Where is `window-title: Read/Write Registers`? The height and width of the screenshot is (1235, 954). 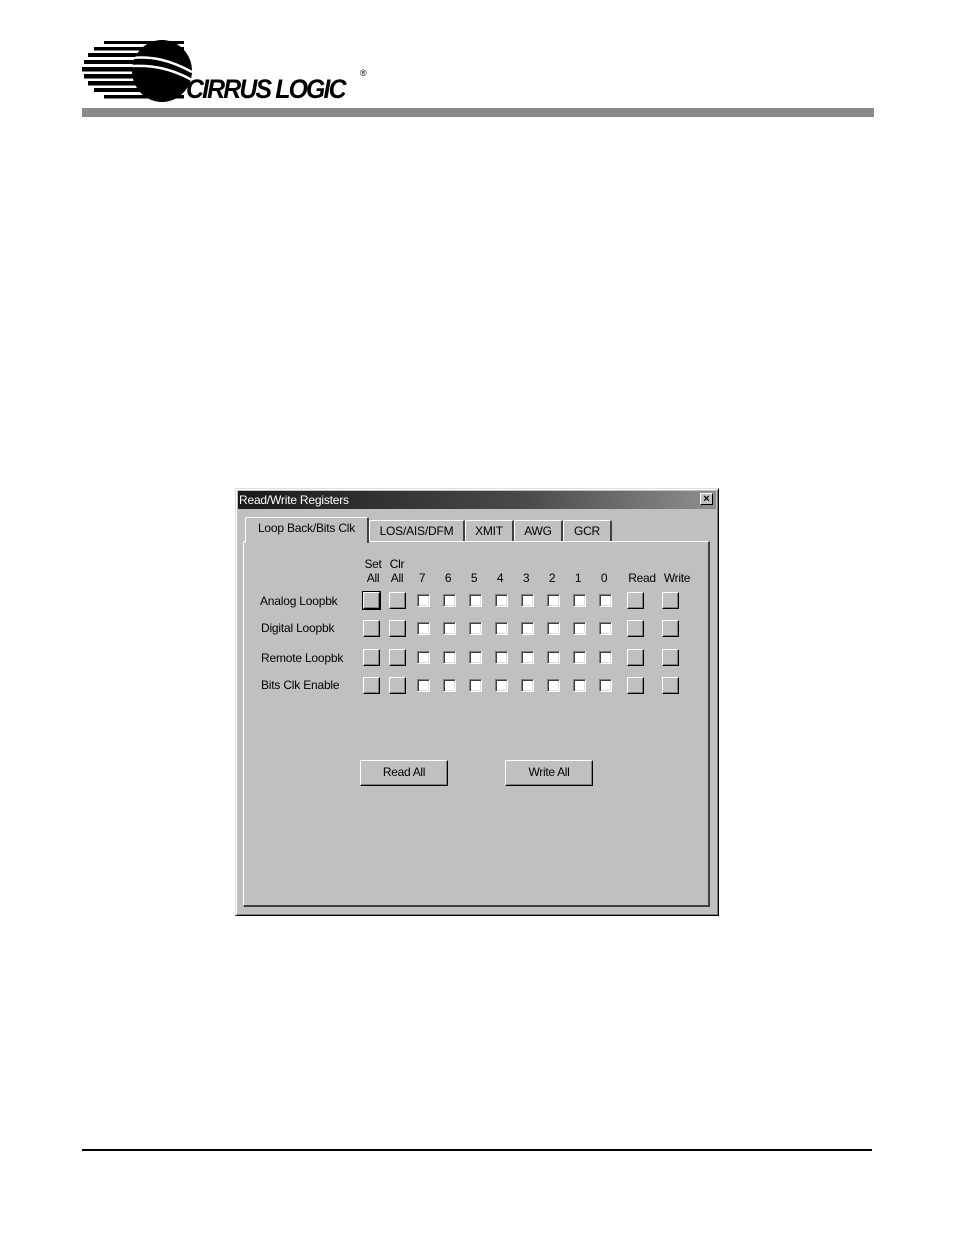
window-title: Read/Write Registers is located at coordinates (294, 500).